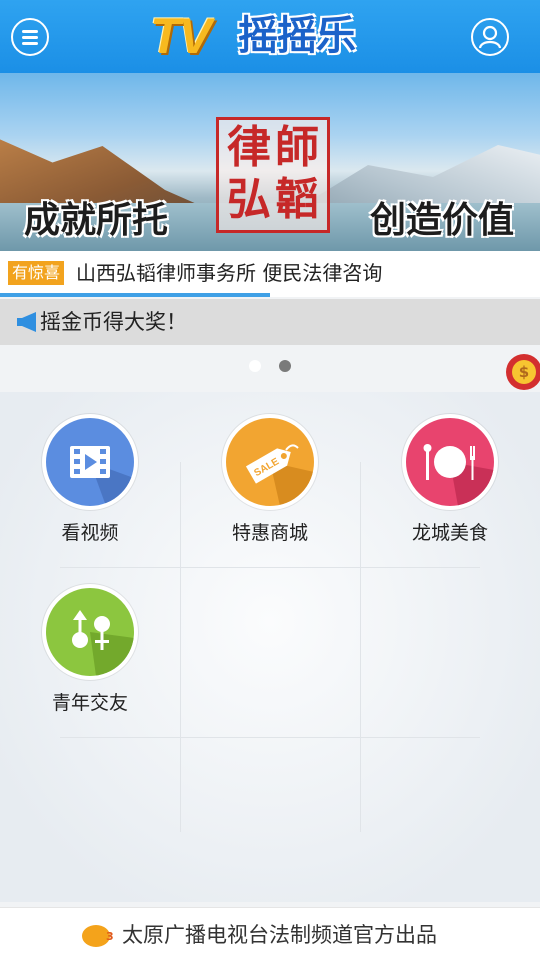  What do you see at coordinates (181, 36) in the screenshot?
I see `logo-tv-text: TV` at bounding box center [181, 36].